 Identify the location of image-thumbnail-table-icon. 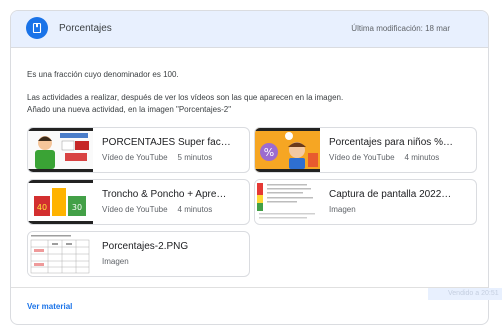
(60, 254).